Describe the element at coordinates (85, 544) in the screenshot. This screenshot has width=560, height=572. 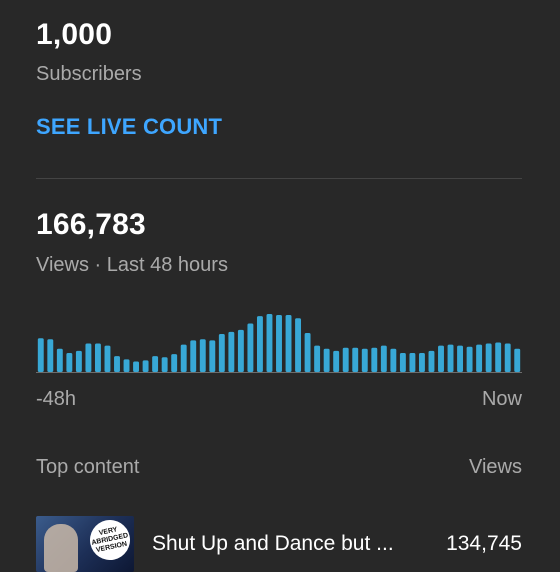
I see `video-thumbnail: VERY ABRIDGED VERSION` at that location.